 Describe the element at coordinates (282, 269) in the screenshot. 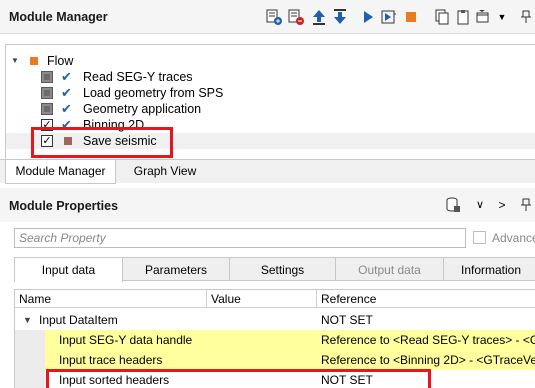

I see `tab-settings: Settings` at that location.